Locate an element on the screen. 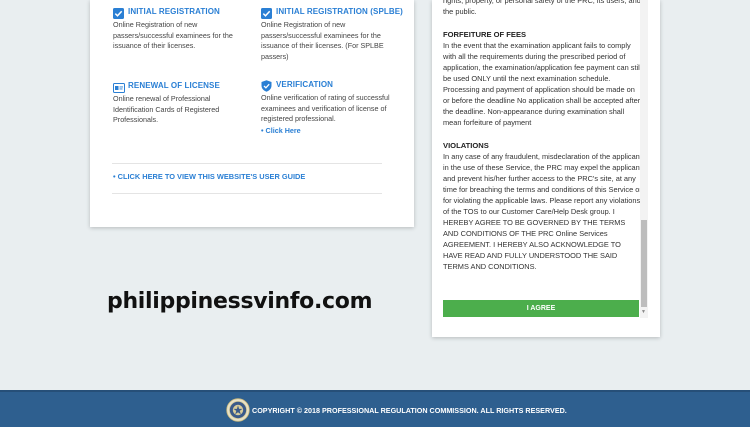  verification-link: VERIFICATION is located at coordinates (304, 84).